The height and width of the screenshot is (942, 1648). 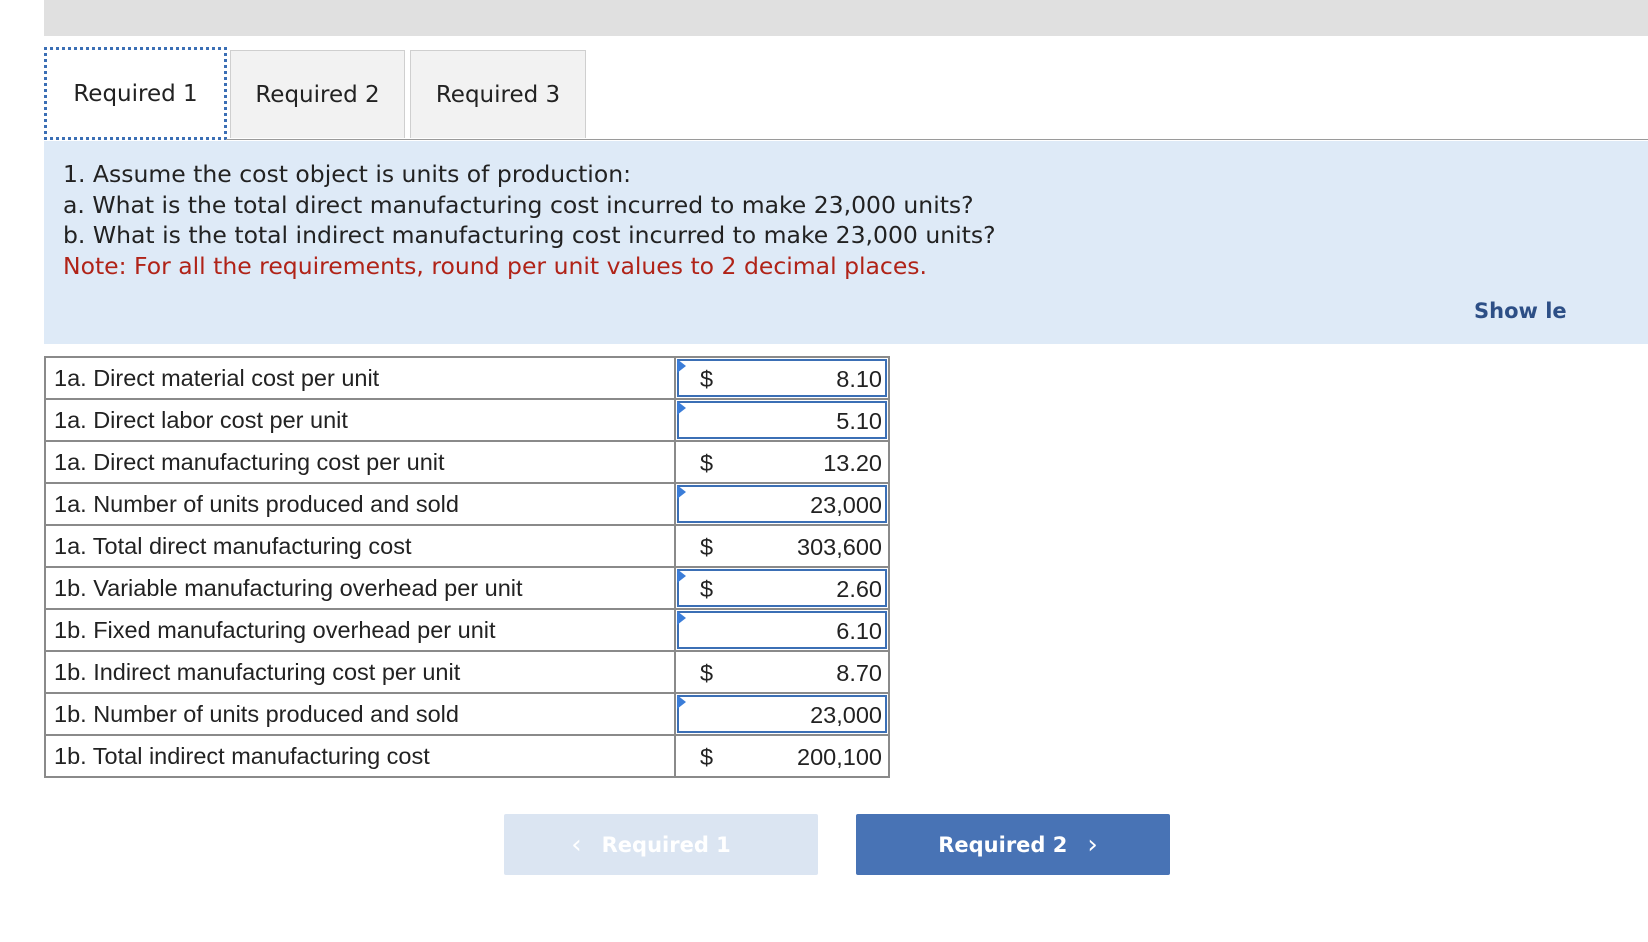 What do you see at coordinates (782, 546) in the screenshot?
I see `amount-value: $303,600` at bounding box center [782, 546].